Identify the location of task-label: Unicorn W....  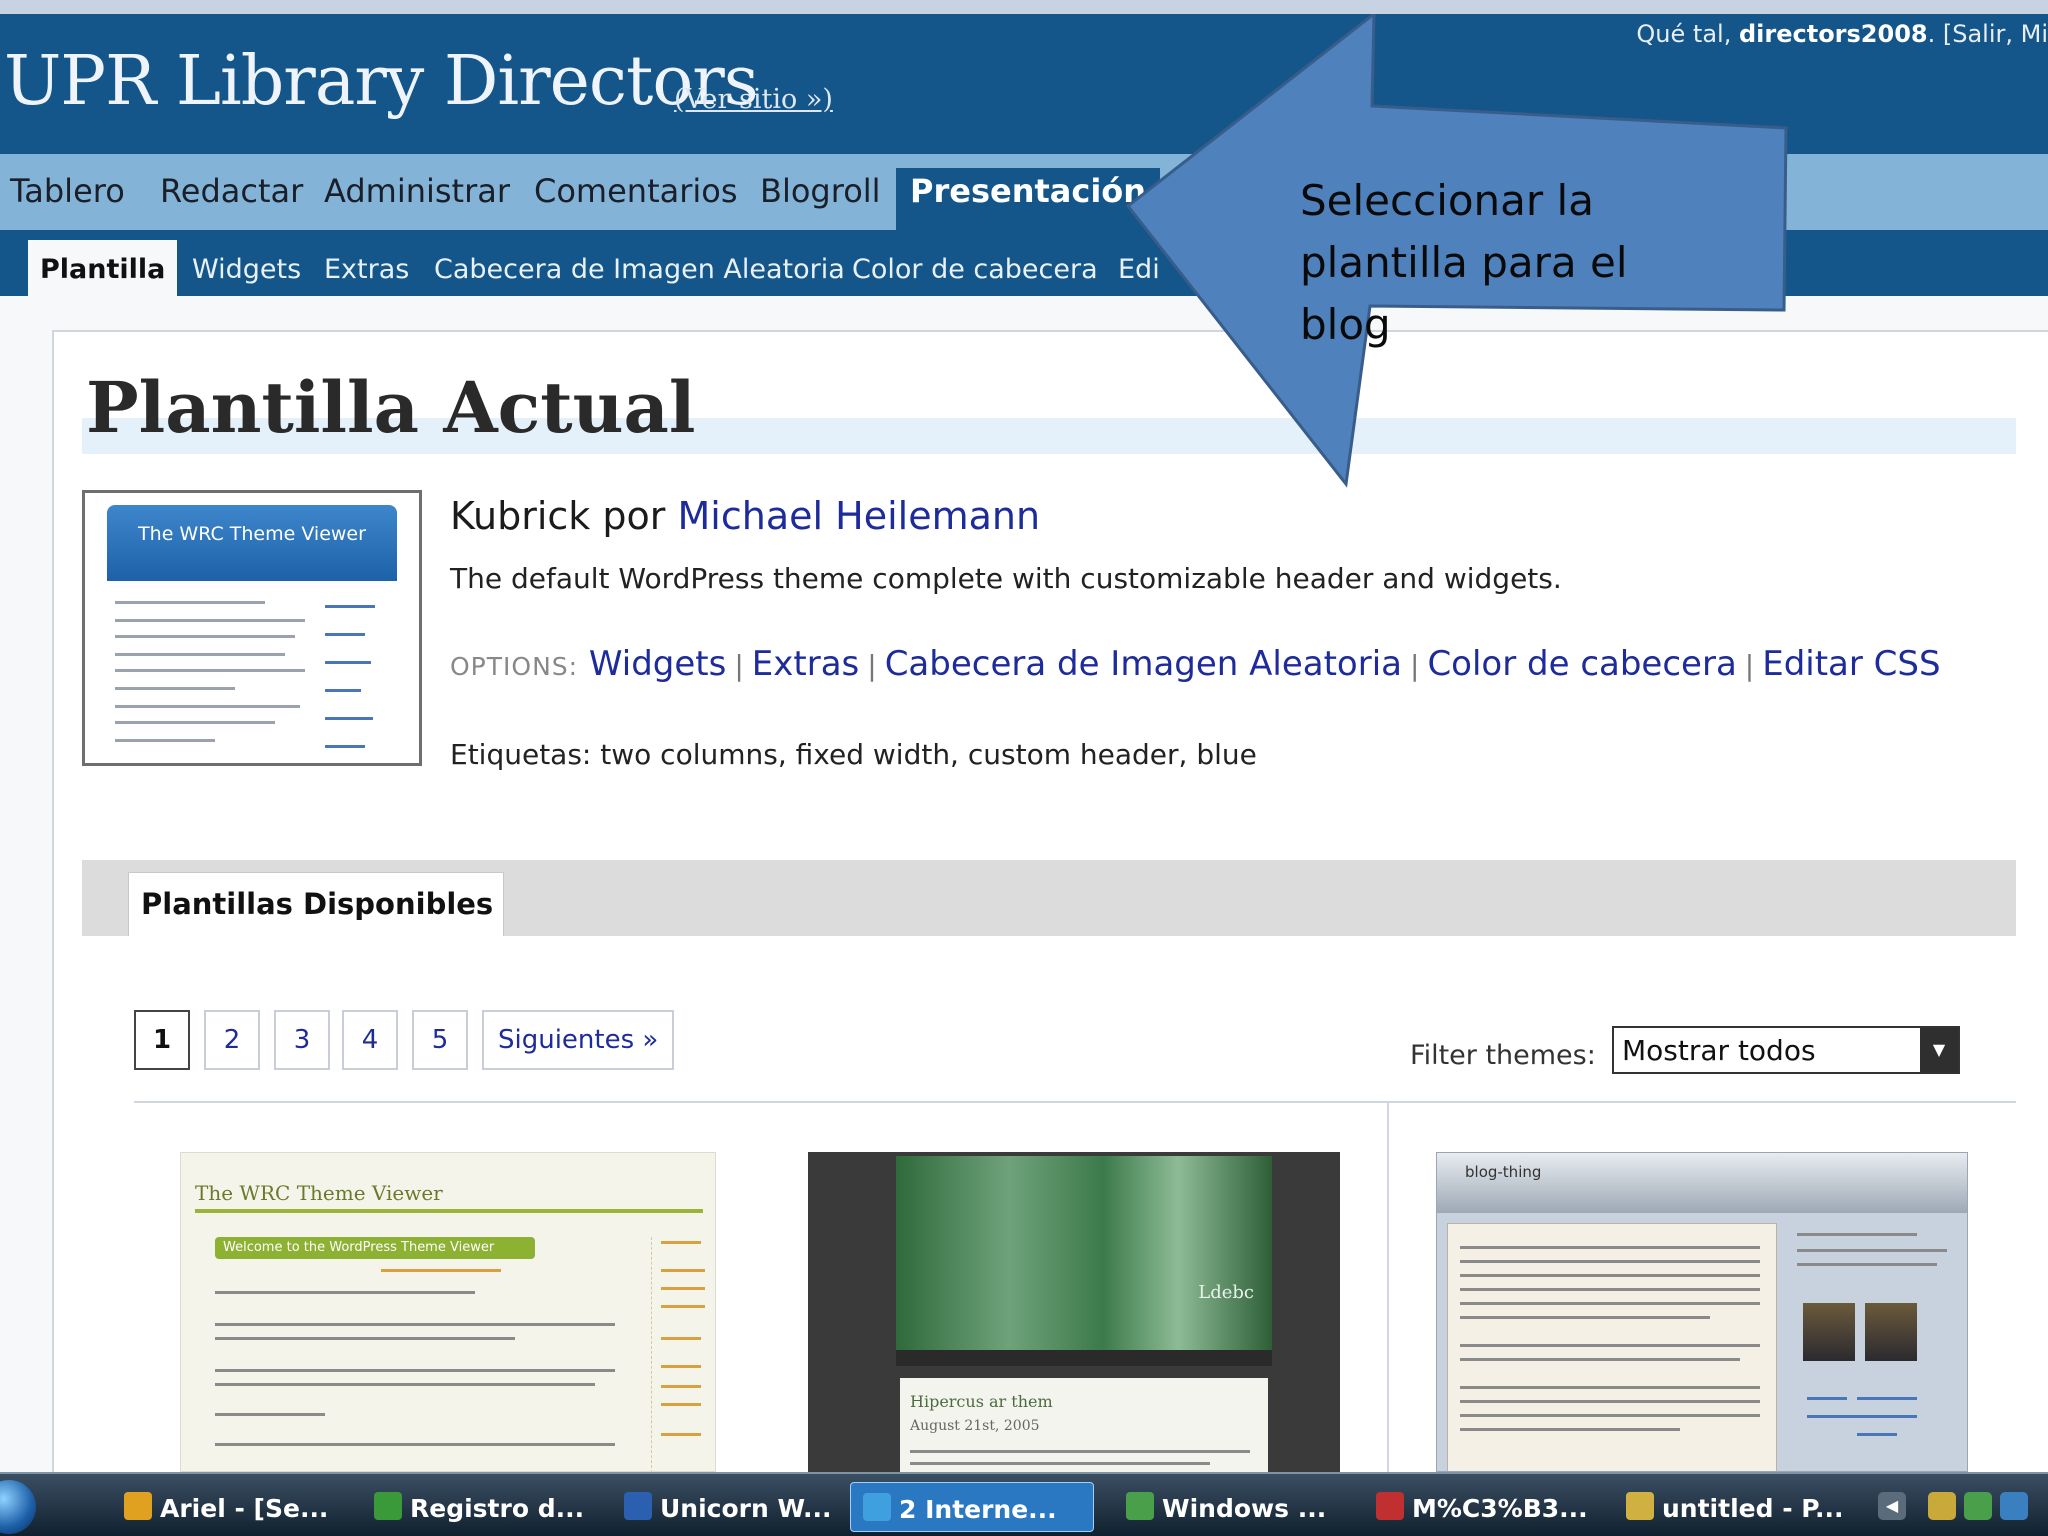
(746, 1508).